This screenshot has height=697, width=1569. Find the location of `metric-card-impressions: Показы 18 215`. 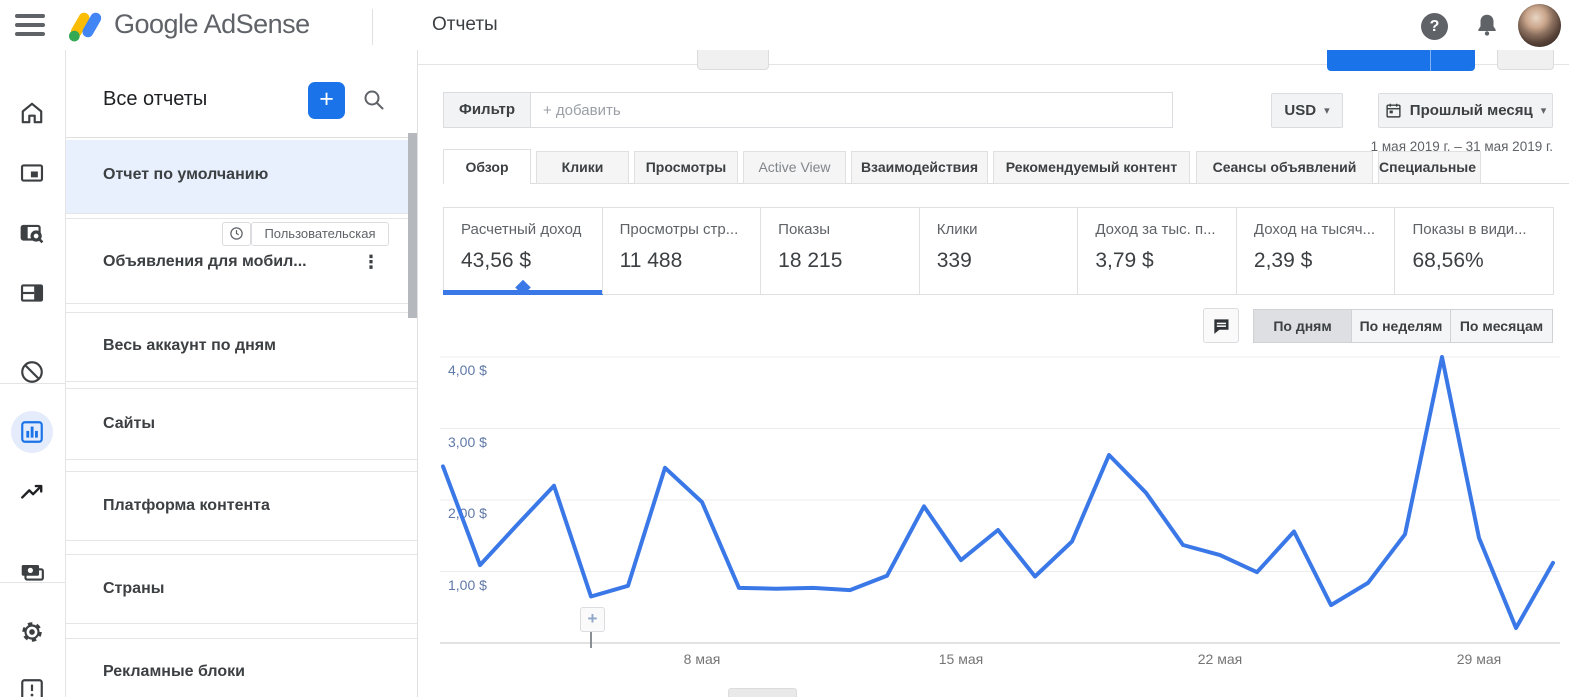

metric-card-impressions: Показы 18 215 is located at coordinates (839, 251).